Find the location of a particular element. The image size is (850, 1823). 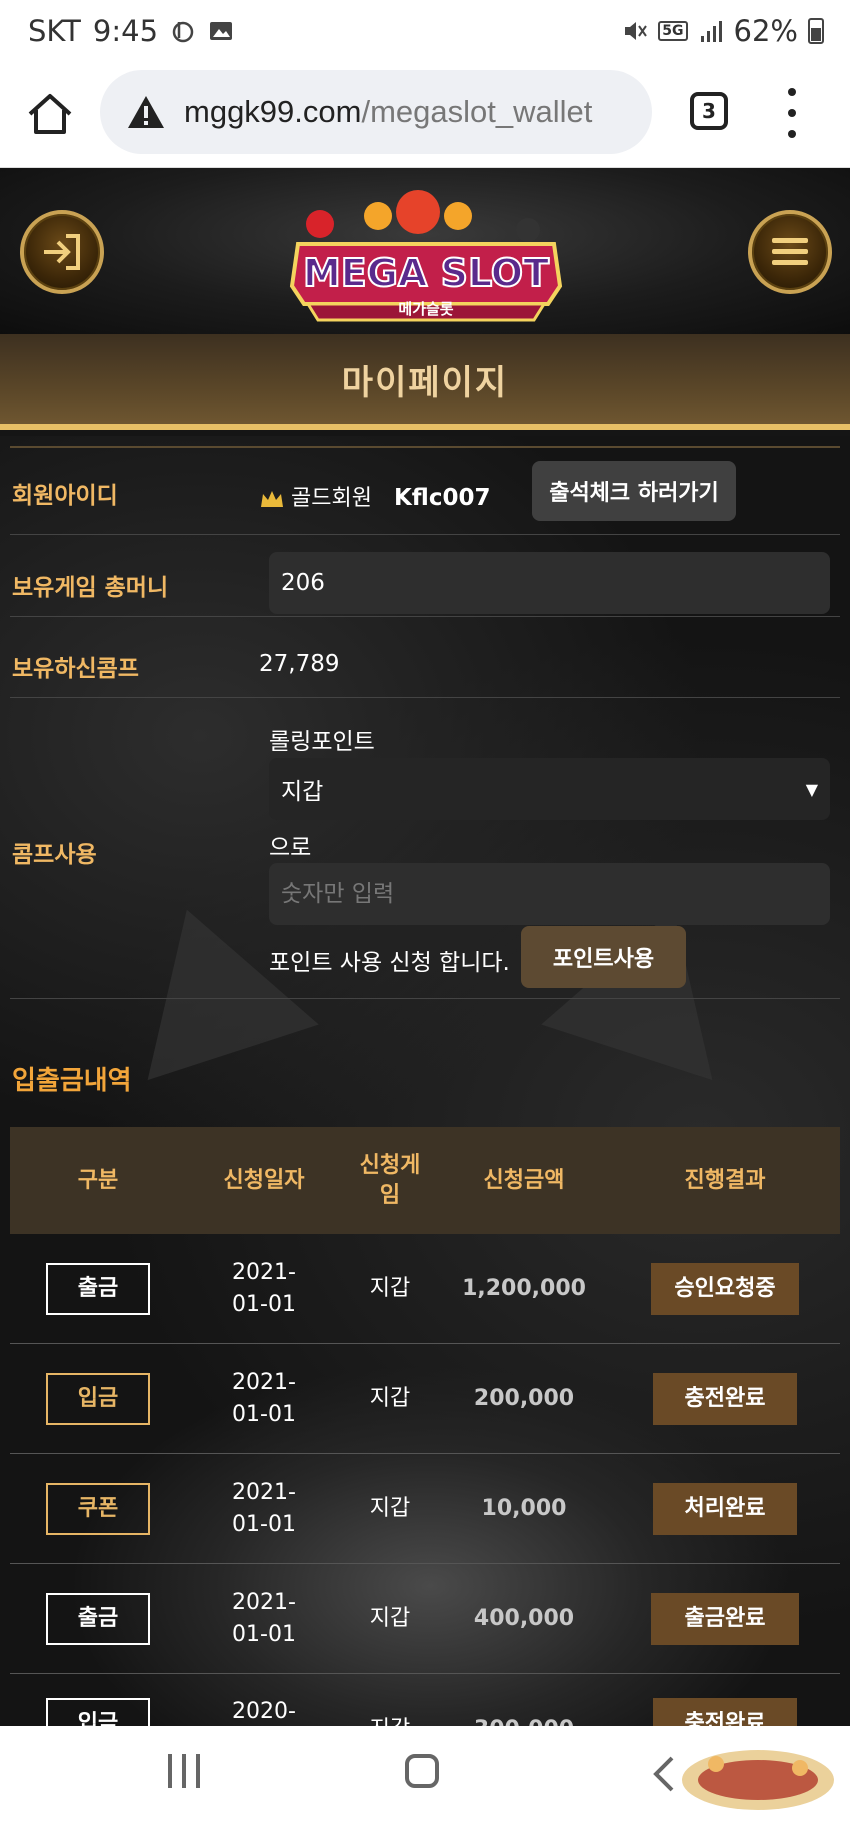

battery-icon is located at coordinates (816, 31).